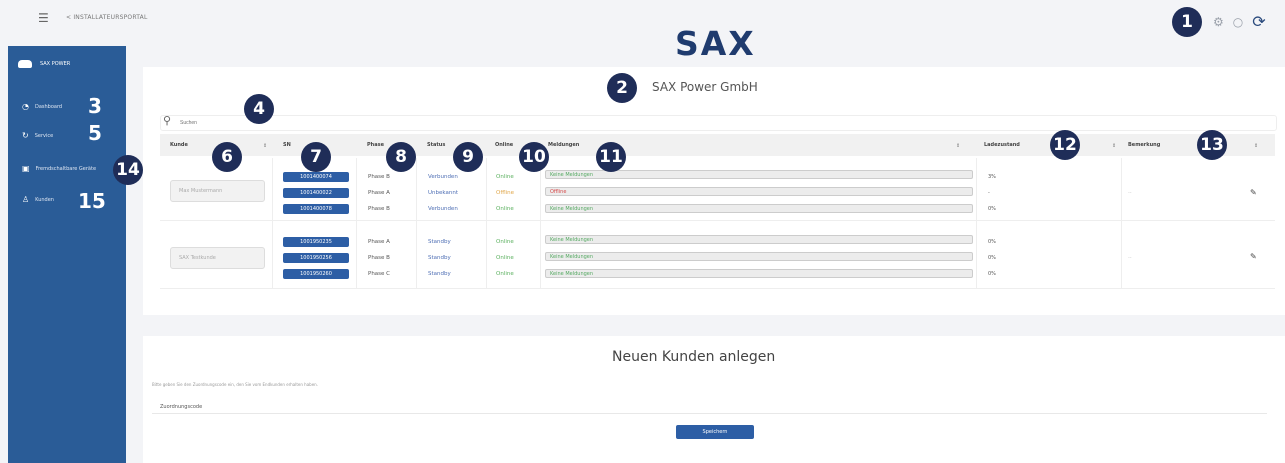 The height and width of the screenshot is (463, 1285). What do you see at coordinates (759, 191) in the screenshot?
I see `message-field: Offline` at bounding box center [759, 191].